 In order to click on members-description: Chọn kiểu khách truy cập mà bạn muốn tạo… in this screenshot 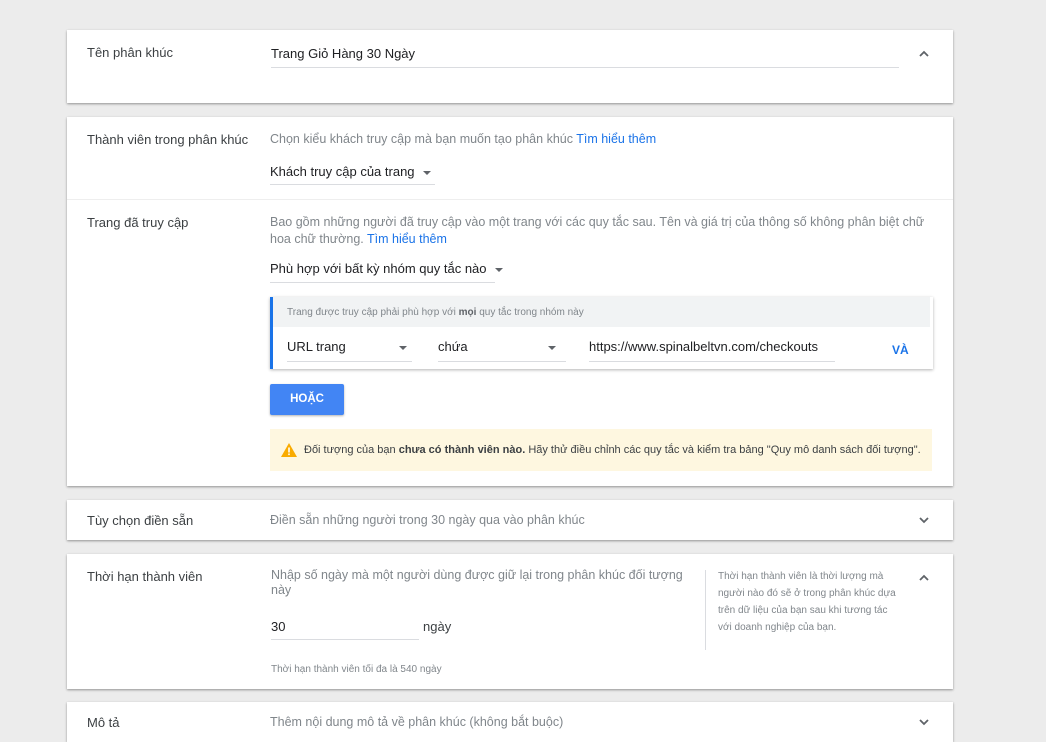, I will do `click(463, 139)`.